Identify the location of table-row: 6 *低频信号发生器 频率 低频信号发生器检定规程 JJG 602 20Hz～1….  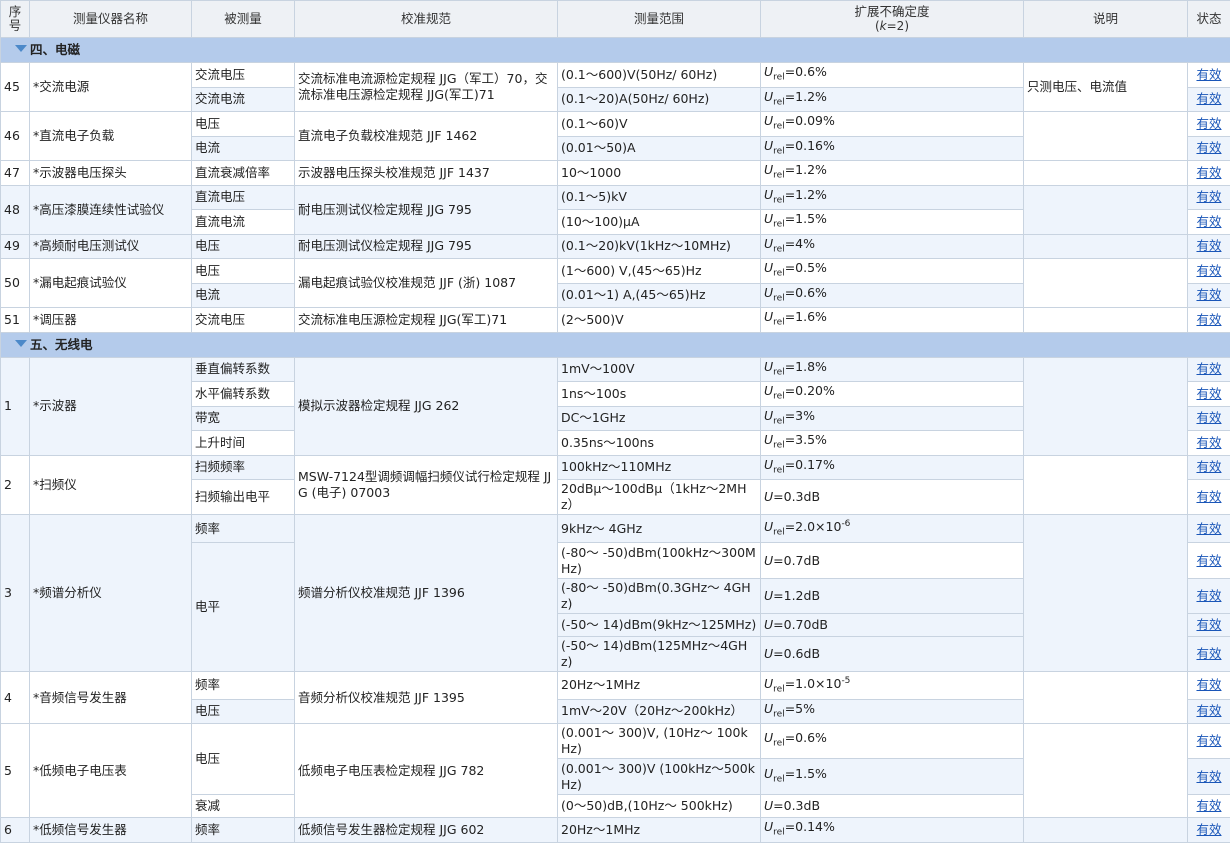
(615, 830).